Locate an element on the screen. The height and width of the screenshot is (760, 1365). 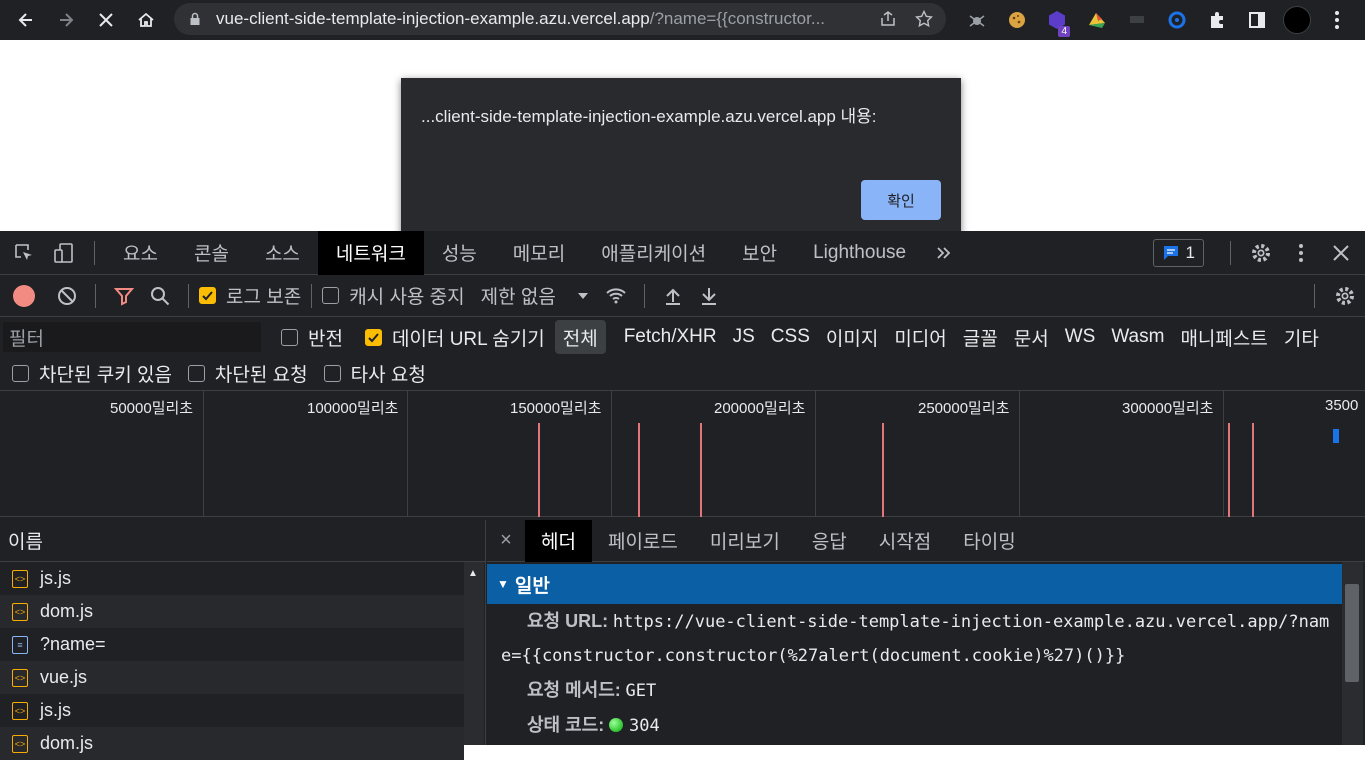
request-list-scrollbar: ▲ is located at coordinates (474, 653).